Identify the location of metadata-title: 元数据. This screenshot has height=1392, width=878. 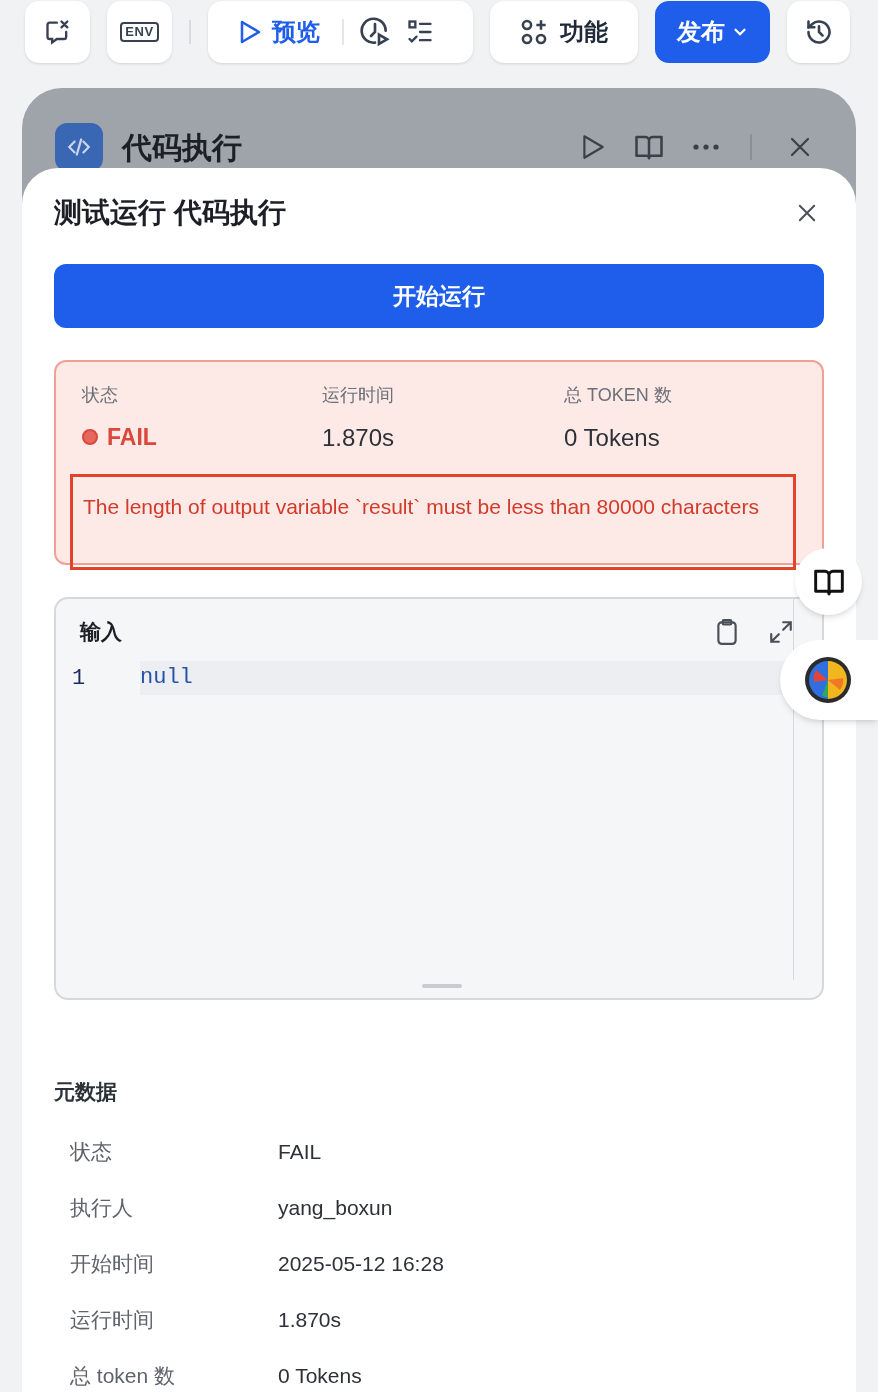
(86, 1092).